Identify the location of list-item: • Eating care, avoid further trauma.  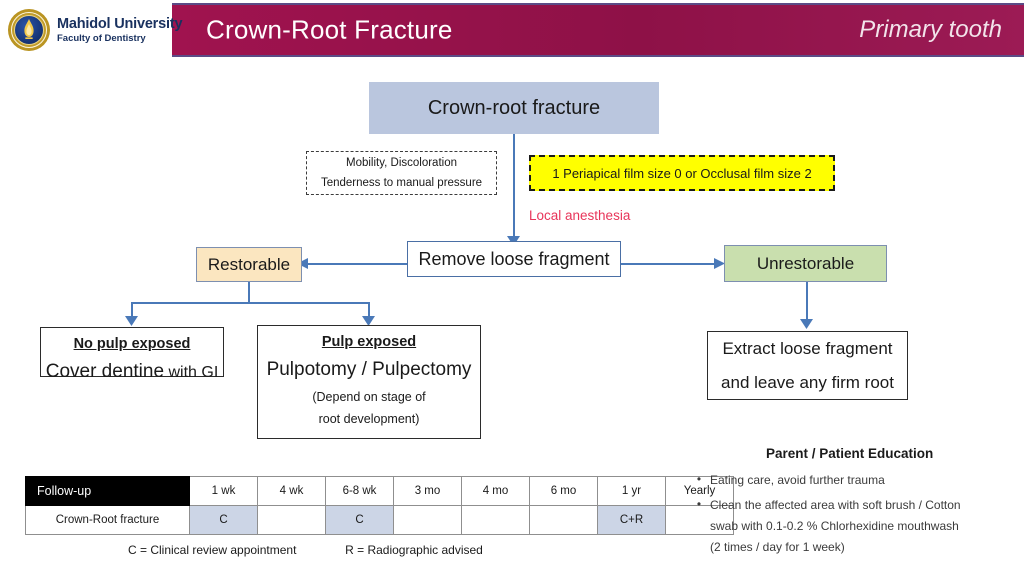
(856, 480).